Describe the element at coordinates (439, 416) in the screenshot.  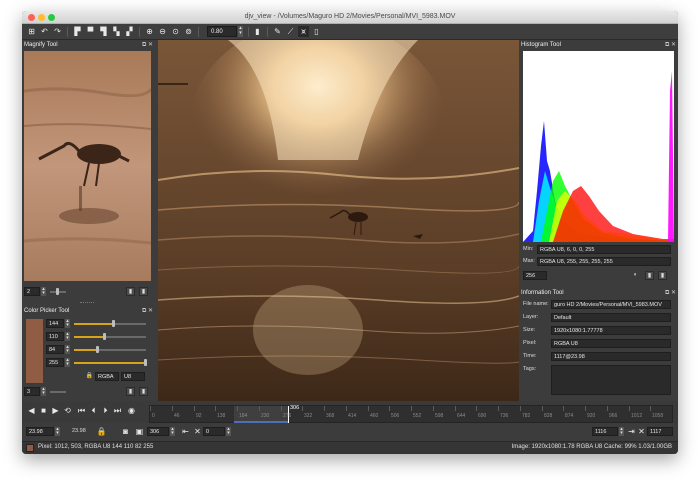
I see `timeline-tick-label: 598` at that location.